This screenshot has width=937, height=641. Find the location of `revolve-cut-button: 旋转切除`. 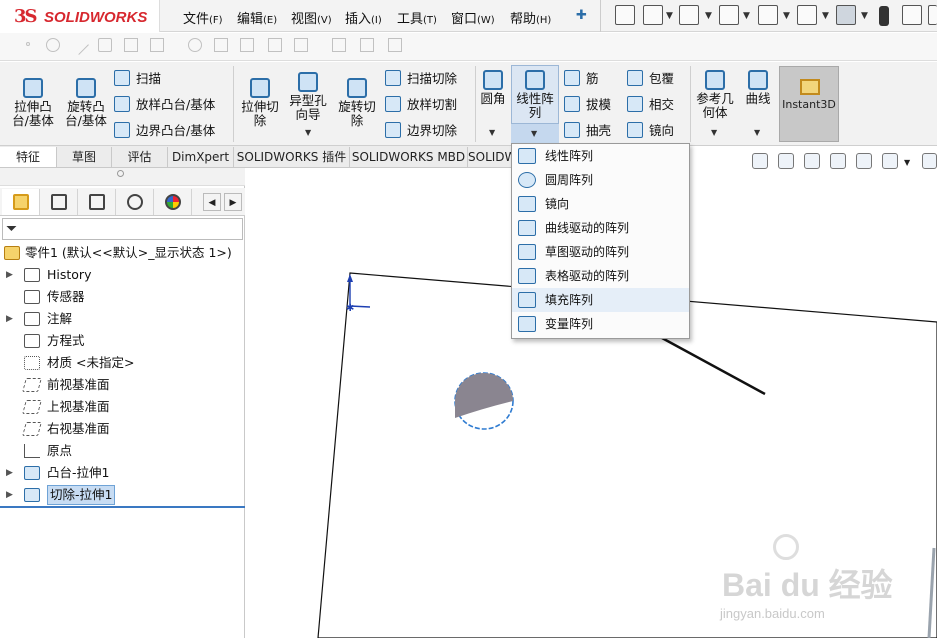

revolve-cut-button: 旋转切除 is located at coordinates (357, 103).